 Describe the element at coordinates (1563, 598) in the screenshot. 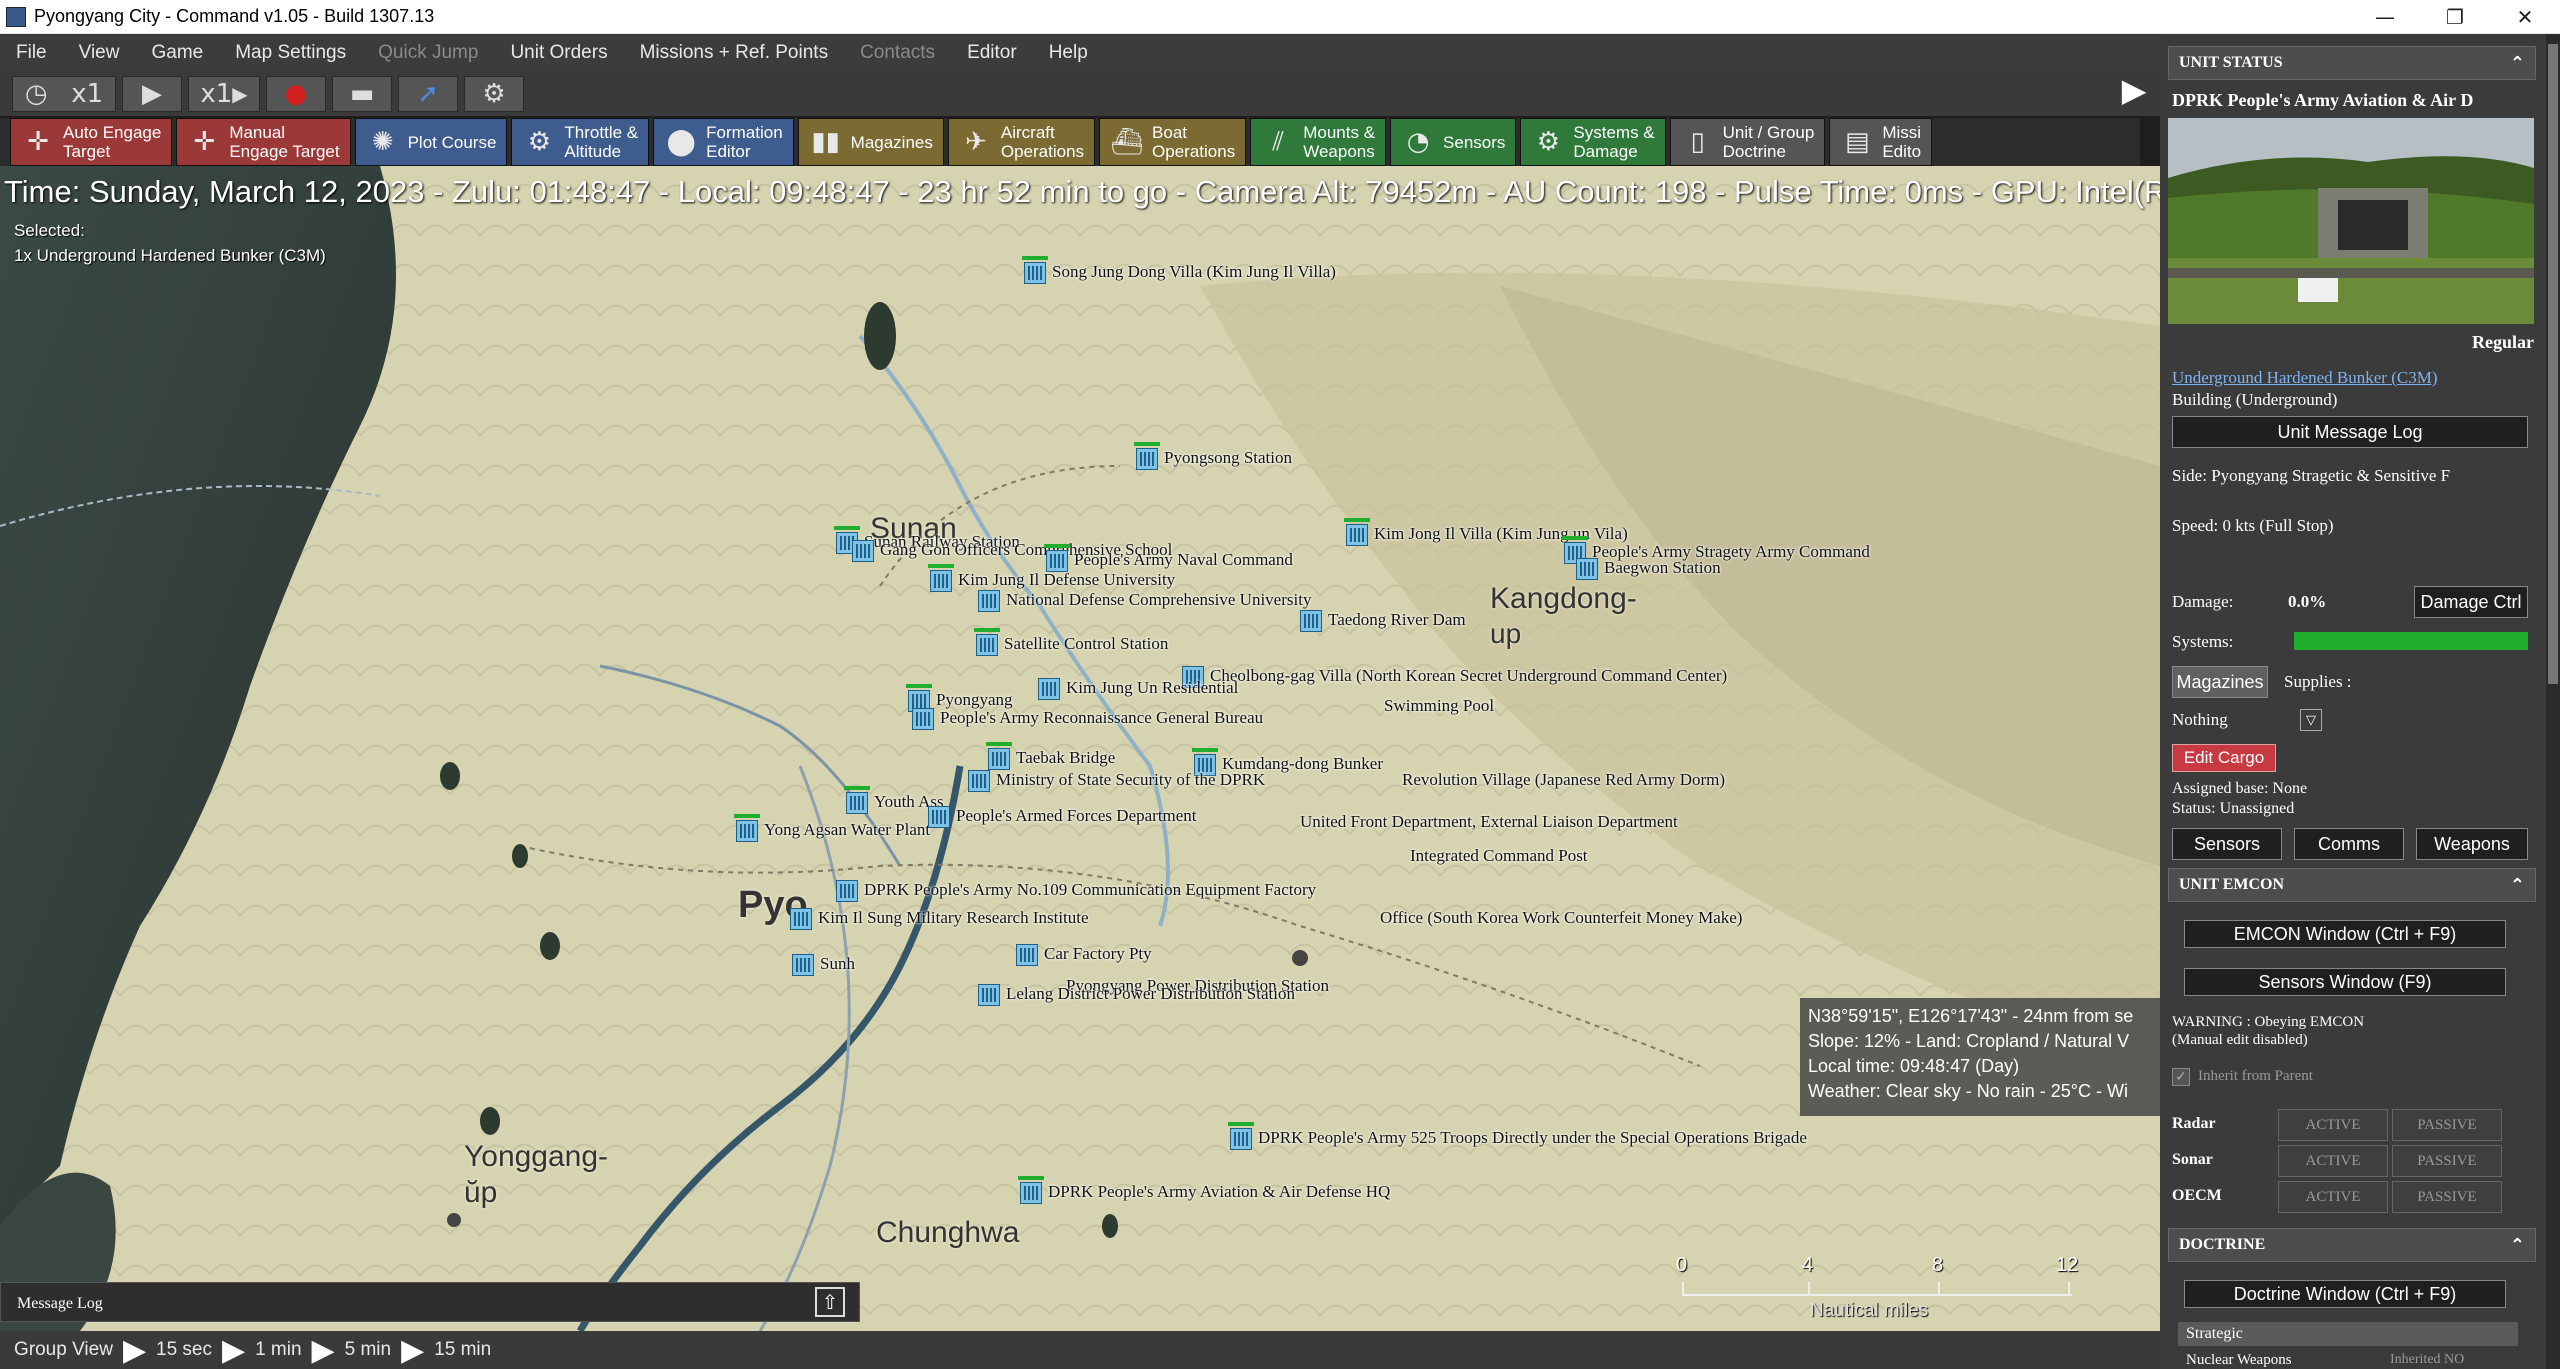

I see `place-label: Kangdong-` at that location.